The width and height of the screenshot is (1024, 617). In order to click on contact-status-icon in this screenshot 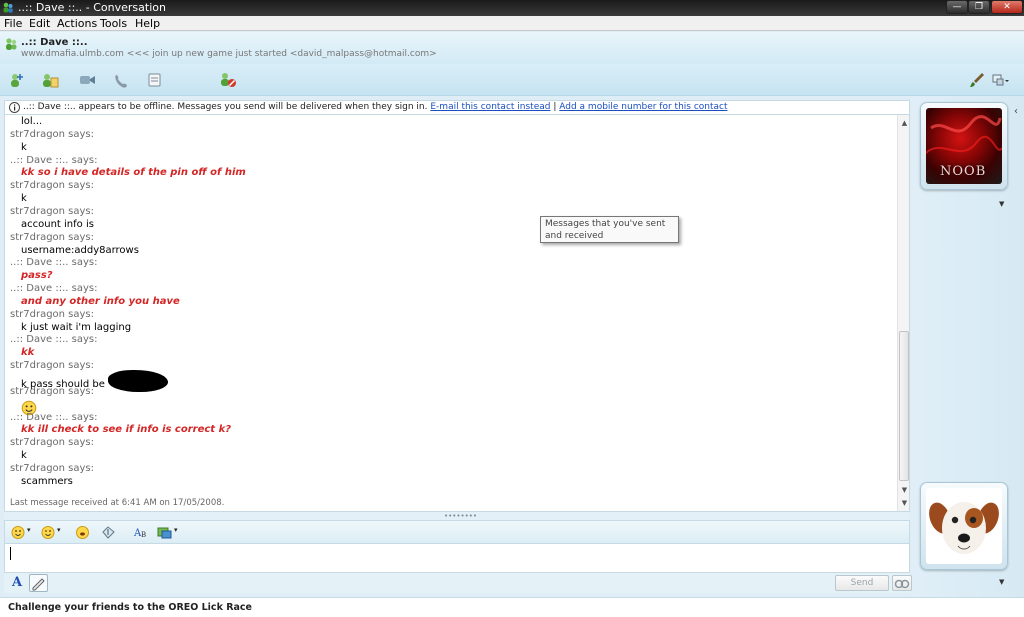, I will do `click(11, 44)`.